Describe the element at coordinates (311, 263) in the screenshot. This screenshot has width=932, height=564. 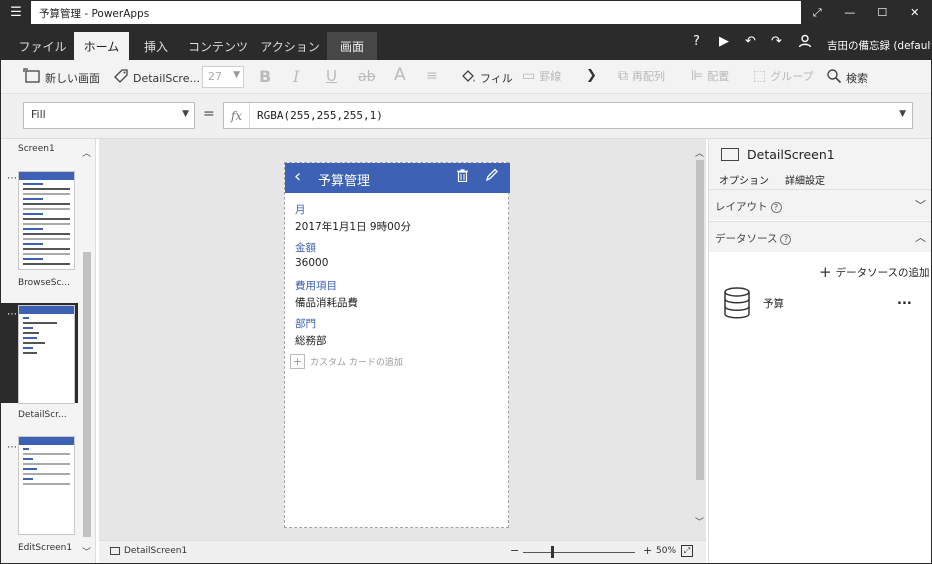
I see `field-value-amount: 36000` at that location.